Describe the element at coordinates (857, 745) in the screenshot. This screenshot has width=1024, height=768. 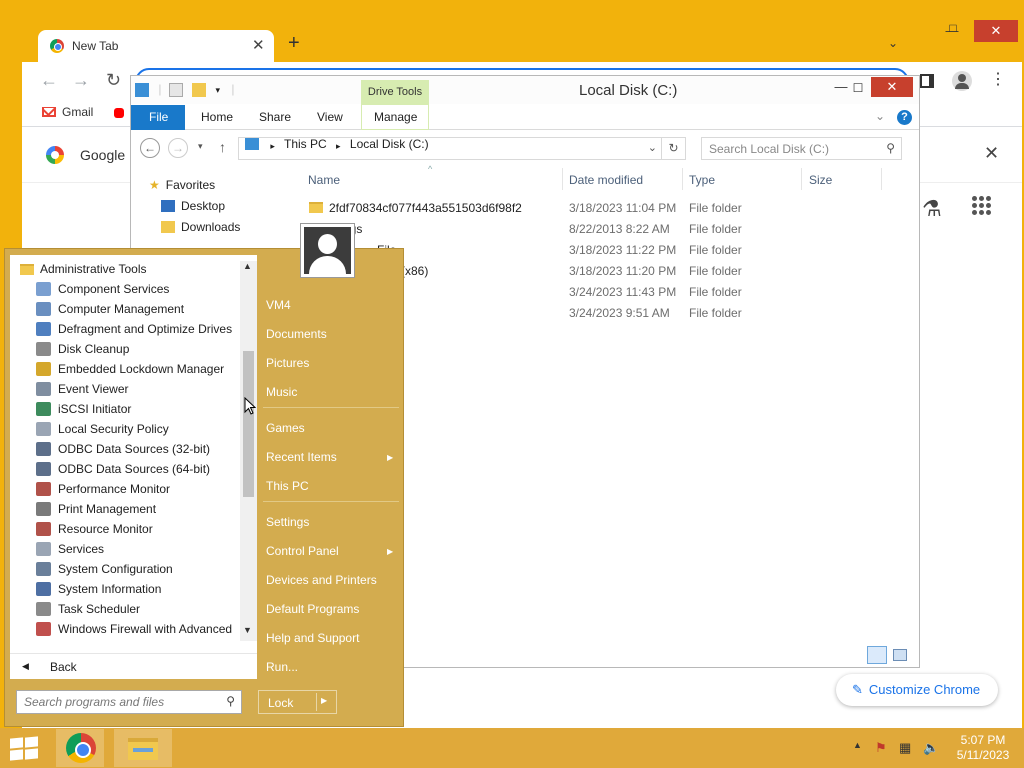
I see `tray-expand-icon: ▲` at that location.